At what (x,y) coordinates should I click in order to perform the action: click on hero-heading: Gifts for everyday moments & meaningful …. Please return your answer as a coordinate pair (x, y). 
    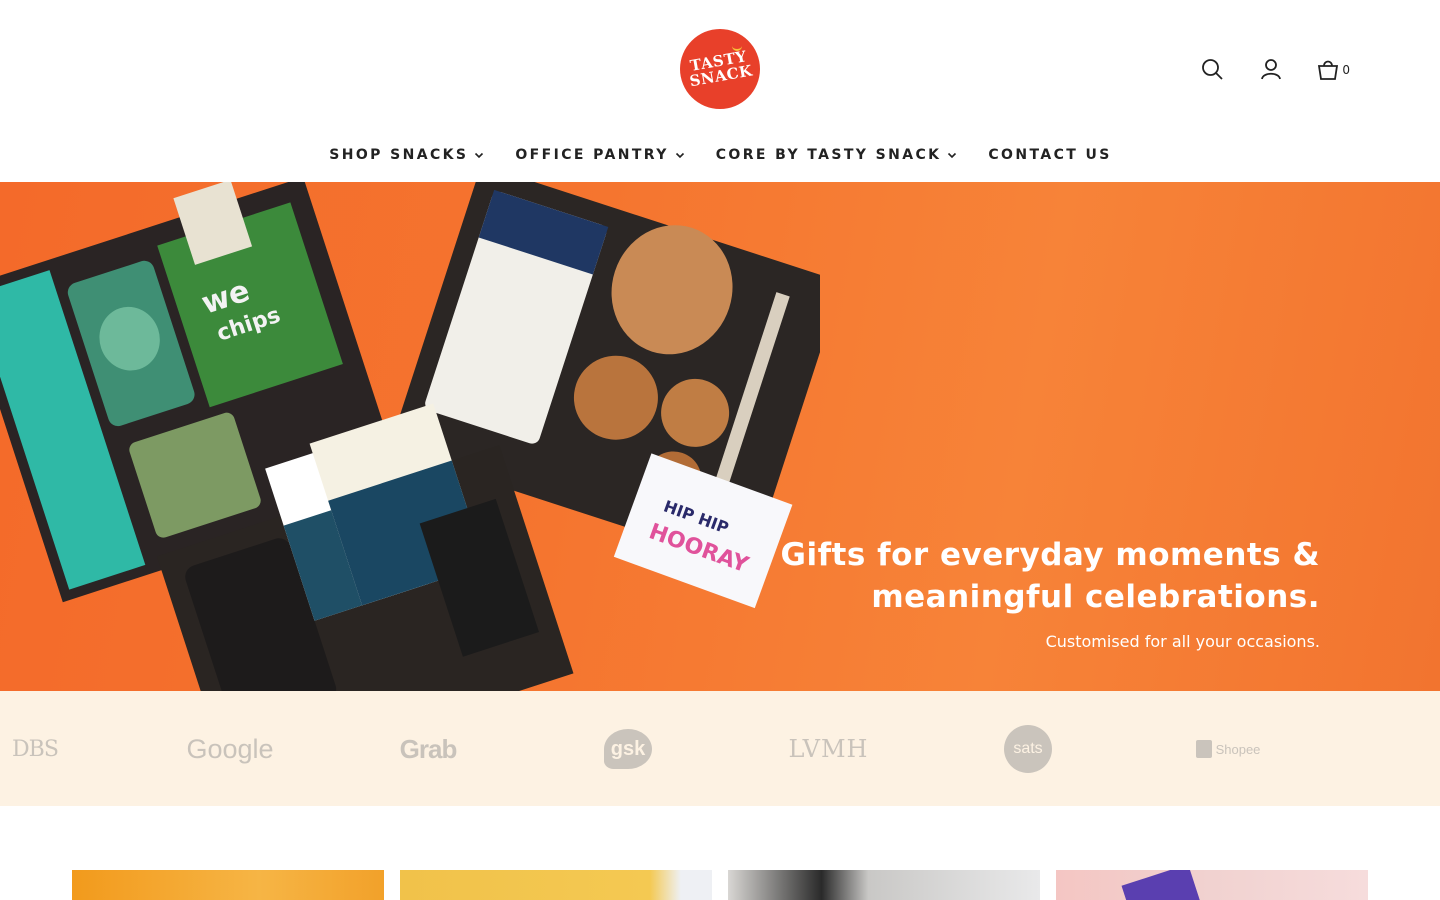
    Looking at the image, I should click on (1050, 576).